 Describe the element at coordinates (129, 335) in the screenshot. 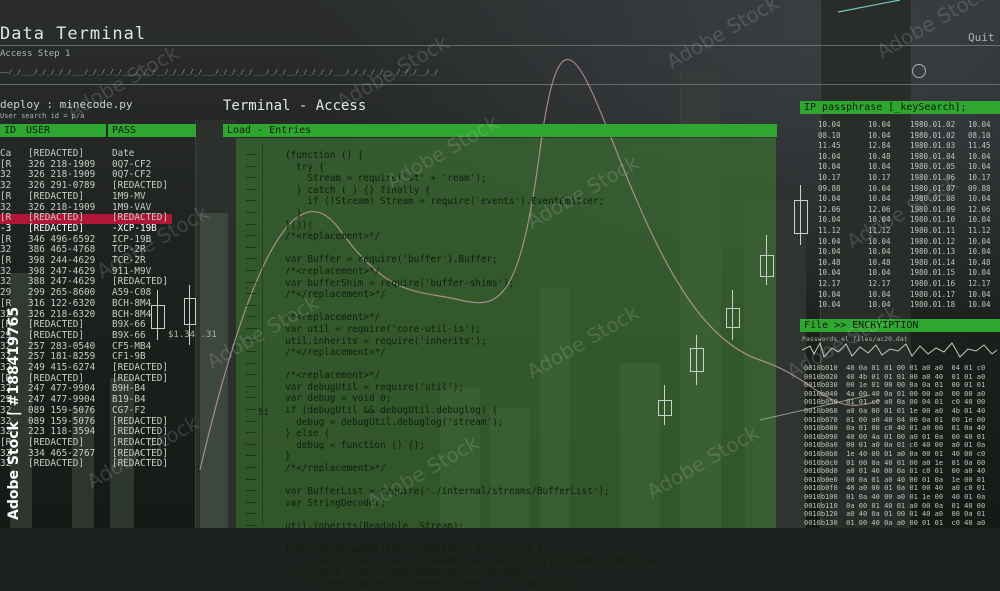

I see `table-cell: B9X-66` at that location.